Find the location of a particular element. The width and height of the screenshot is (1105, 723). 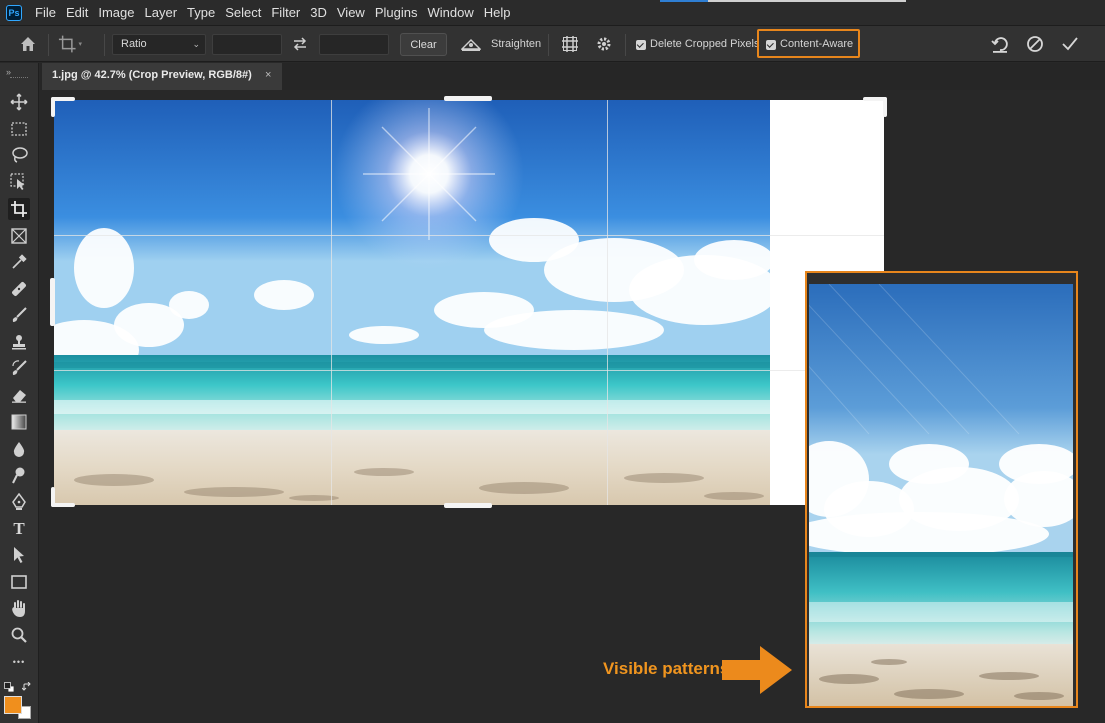

swap-arrows-icon is located at coordinates (300, 44).